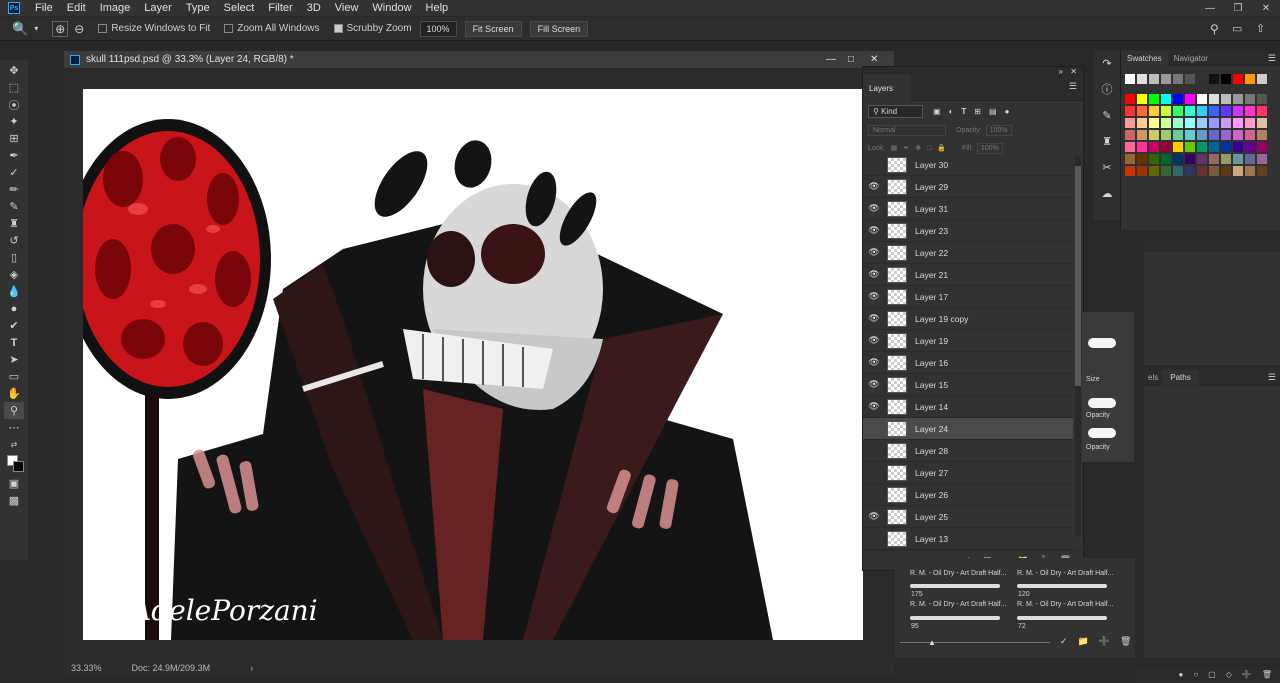  Describe the element at coordinates (86, 668) in the screenshot. I see `zoom-level: 33.33%` at that location.